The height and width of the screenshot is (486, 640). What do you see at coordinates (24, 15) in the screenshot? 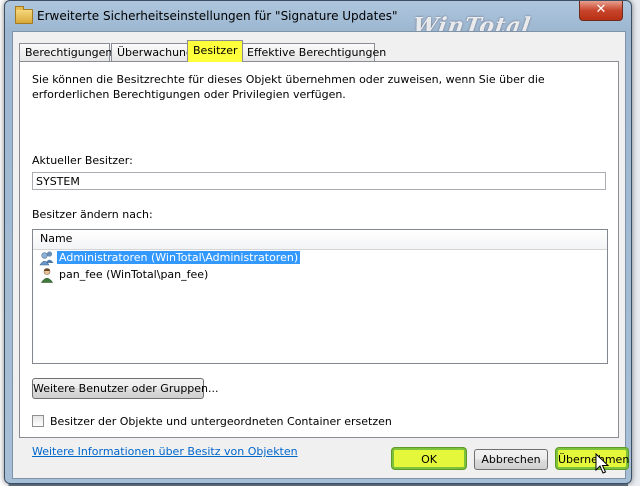
I see `folder-icon` at bounding box center [24, 15].